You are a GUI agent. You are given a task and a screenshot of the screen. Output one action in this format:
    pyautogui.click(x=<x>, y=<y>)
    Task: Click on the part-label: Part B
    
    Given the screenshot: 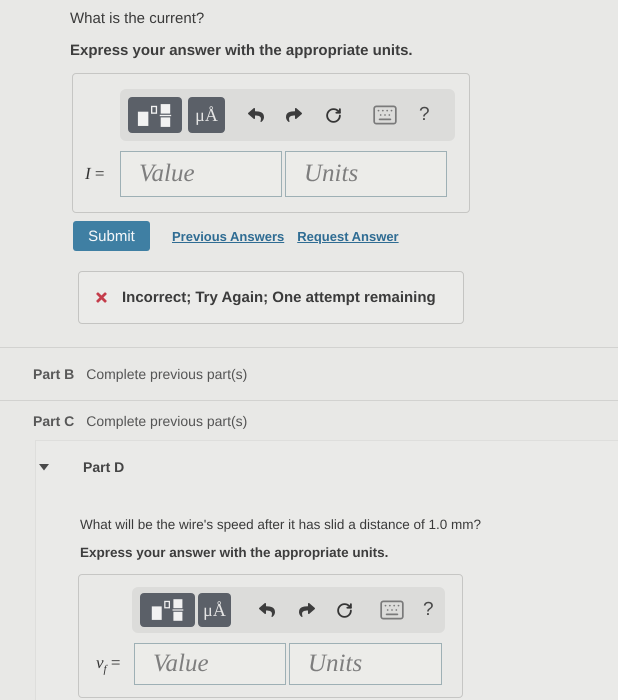 What is the action you would take?
    pyautogui.click(x=53, y=374)
    